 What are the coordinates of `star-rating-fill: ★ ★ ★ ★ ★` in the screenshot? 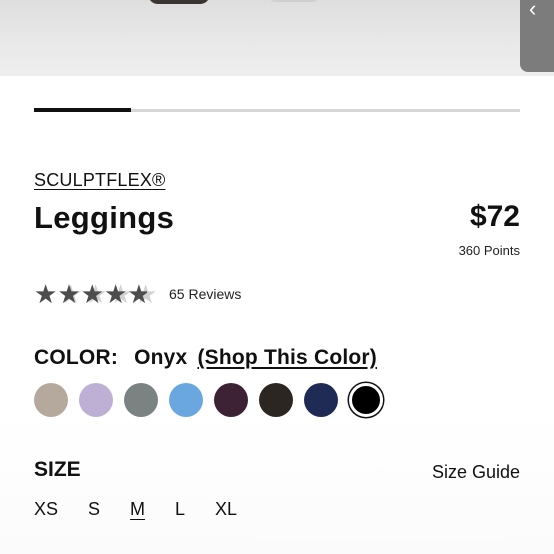 It's located at (90, 294).